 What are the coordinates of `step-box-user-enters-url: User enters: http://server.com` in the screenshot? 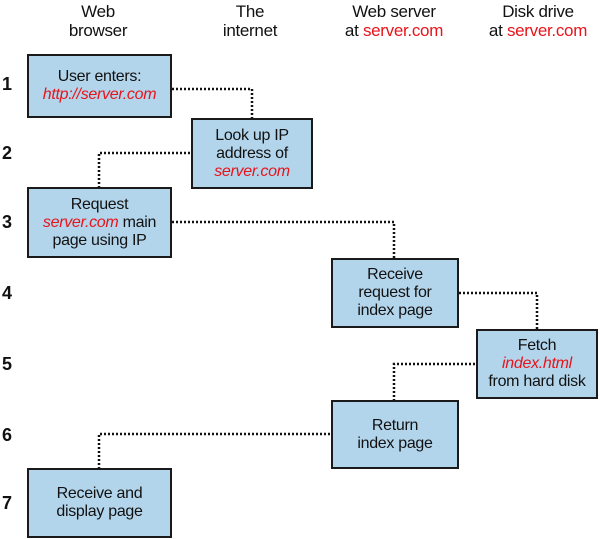 It's located at (99, 86).